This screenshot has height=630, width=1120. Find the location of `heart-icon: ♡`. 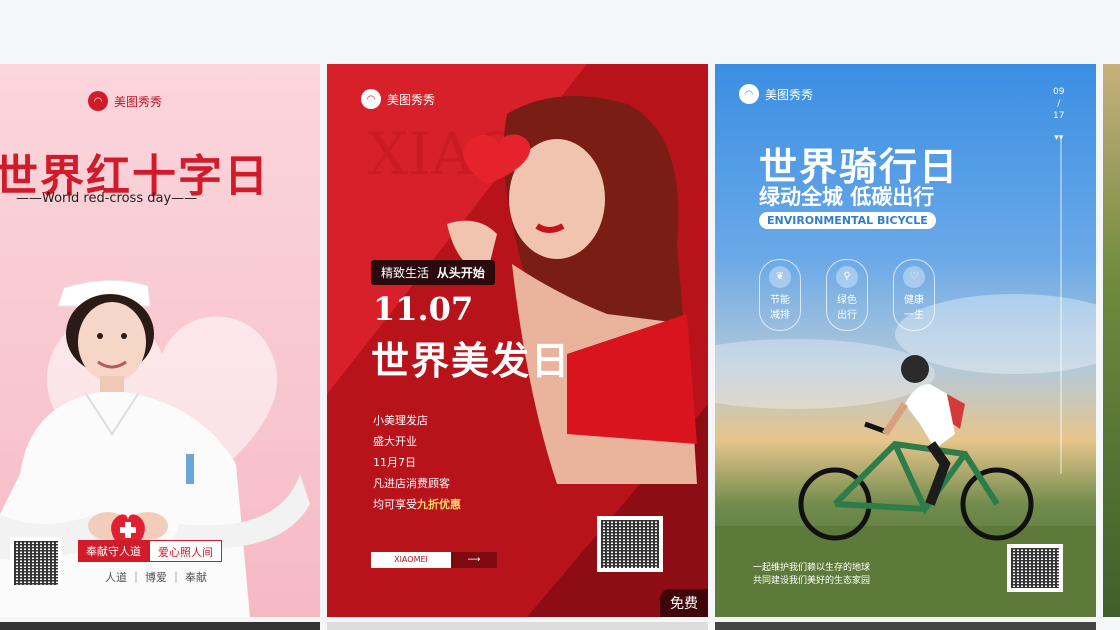

heart-icon: ♡ is located at coordinates (914, 277).